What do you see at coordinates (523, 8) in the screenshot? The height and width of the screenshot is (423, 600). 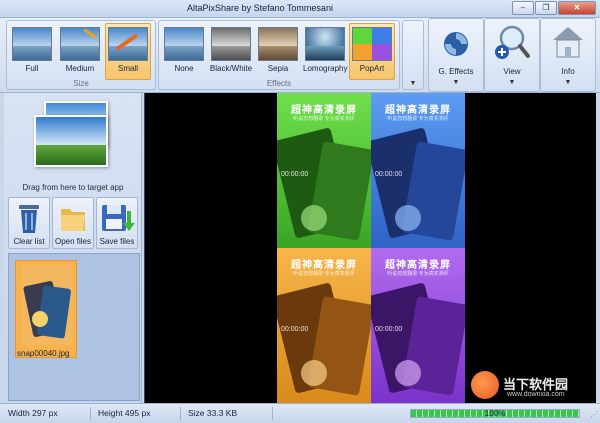 I see `minimize-button: –` at bounding box center [523, 8].